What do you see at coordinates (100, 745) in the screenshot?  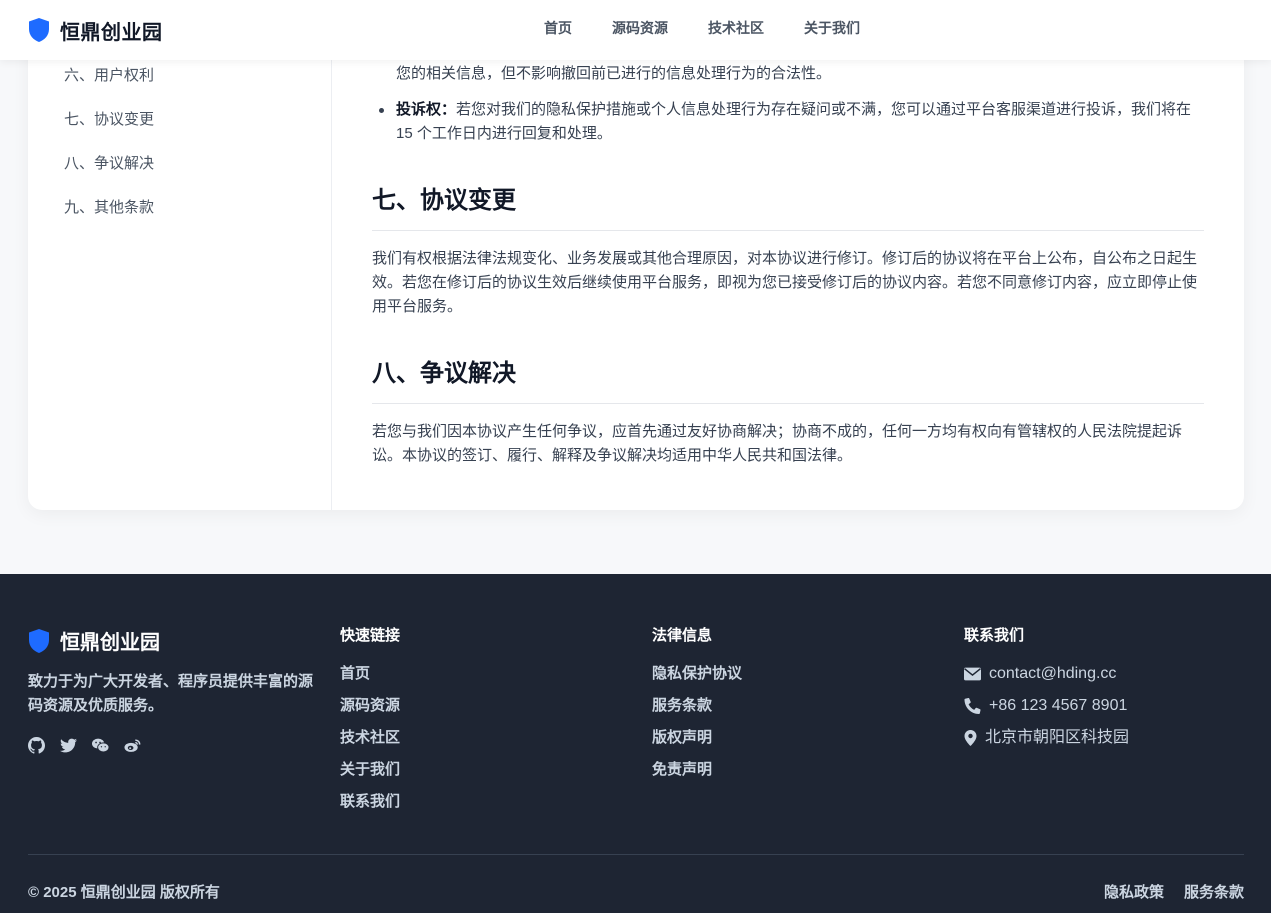 I see `wechat-icon` at bounding box center [100, 745].